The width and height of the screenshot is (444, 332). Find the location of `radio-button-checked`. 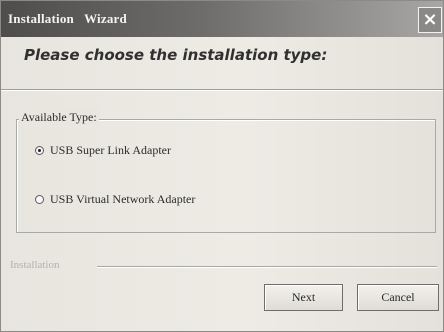

radio-button-checked is located at coordinates (39, 150).